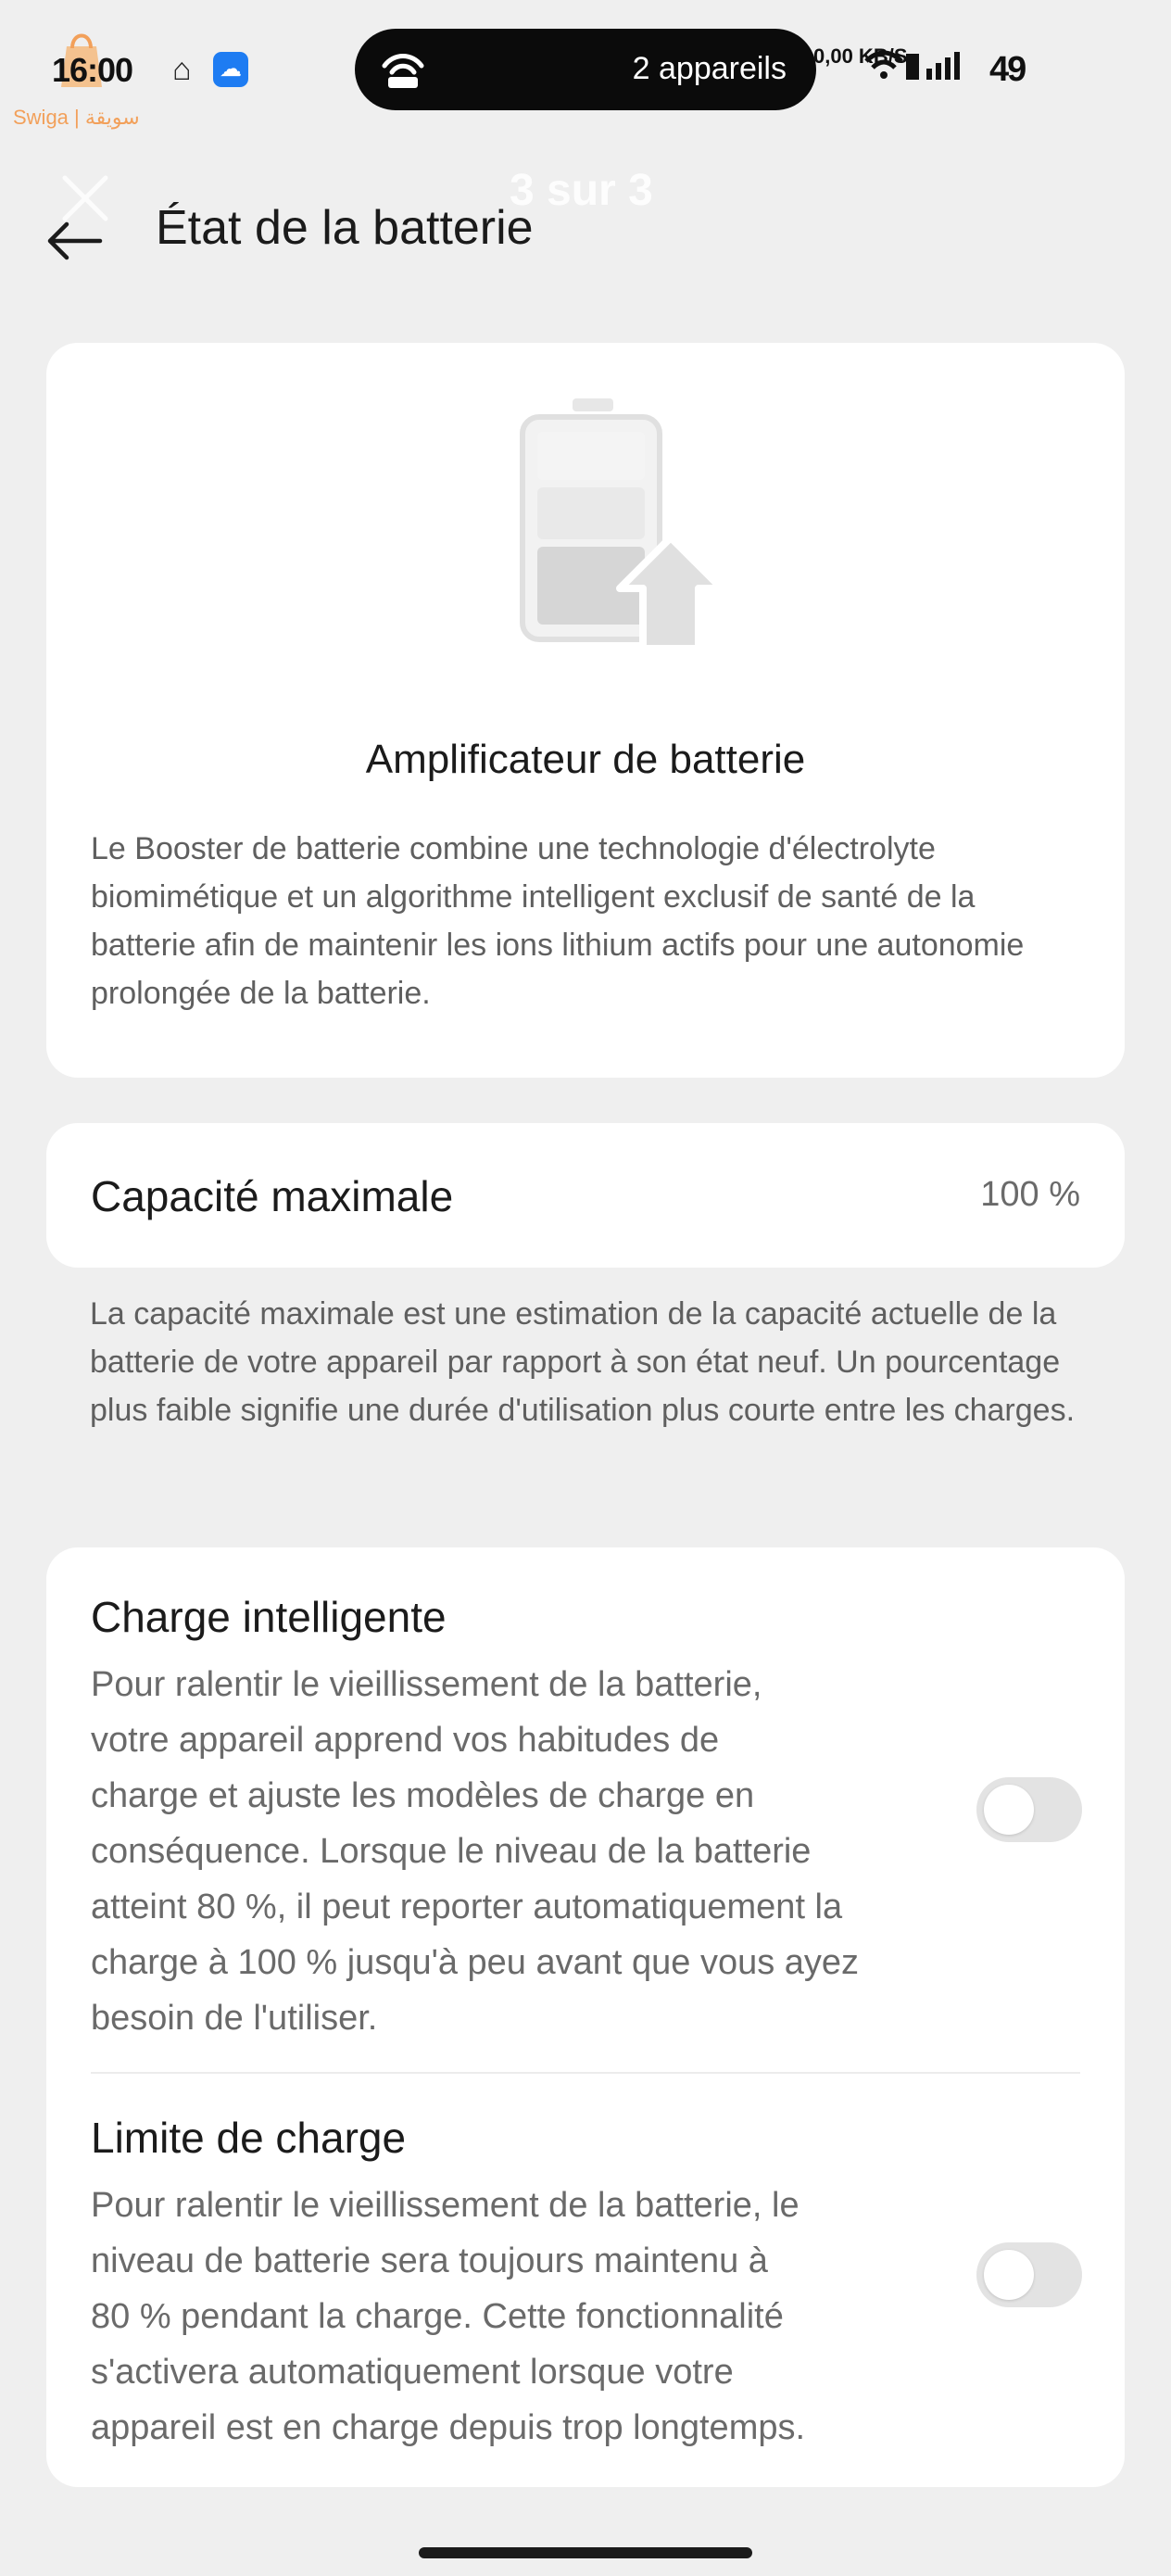  What do you see at coordinates (77, 117) in the screenshot?
I see `watermark-text: Swiga | سويقة` at bounding box center [77, 117].